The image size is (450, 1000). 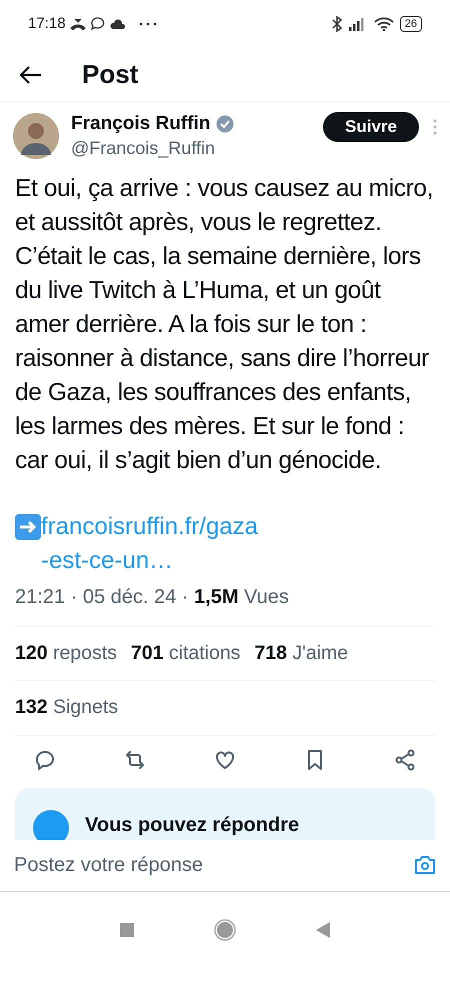 I want to click on camera-icon, so click(x=425, y=865).